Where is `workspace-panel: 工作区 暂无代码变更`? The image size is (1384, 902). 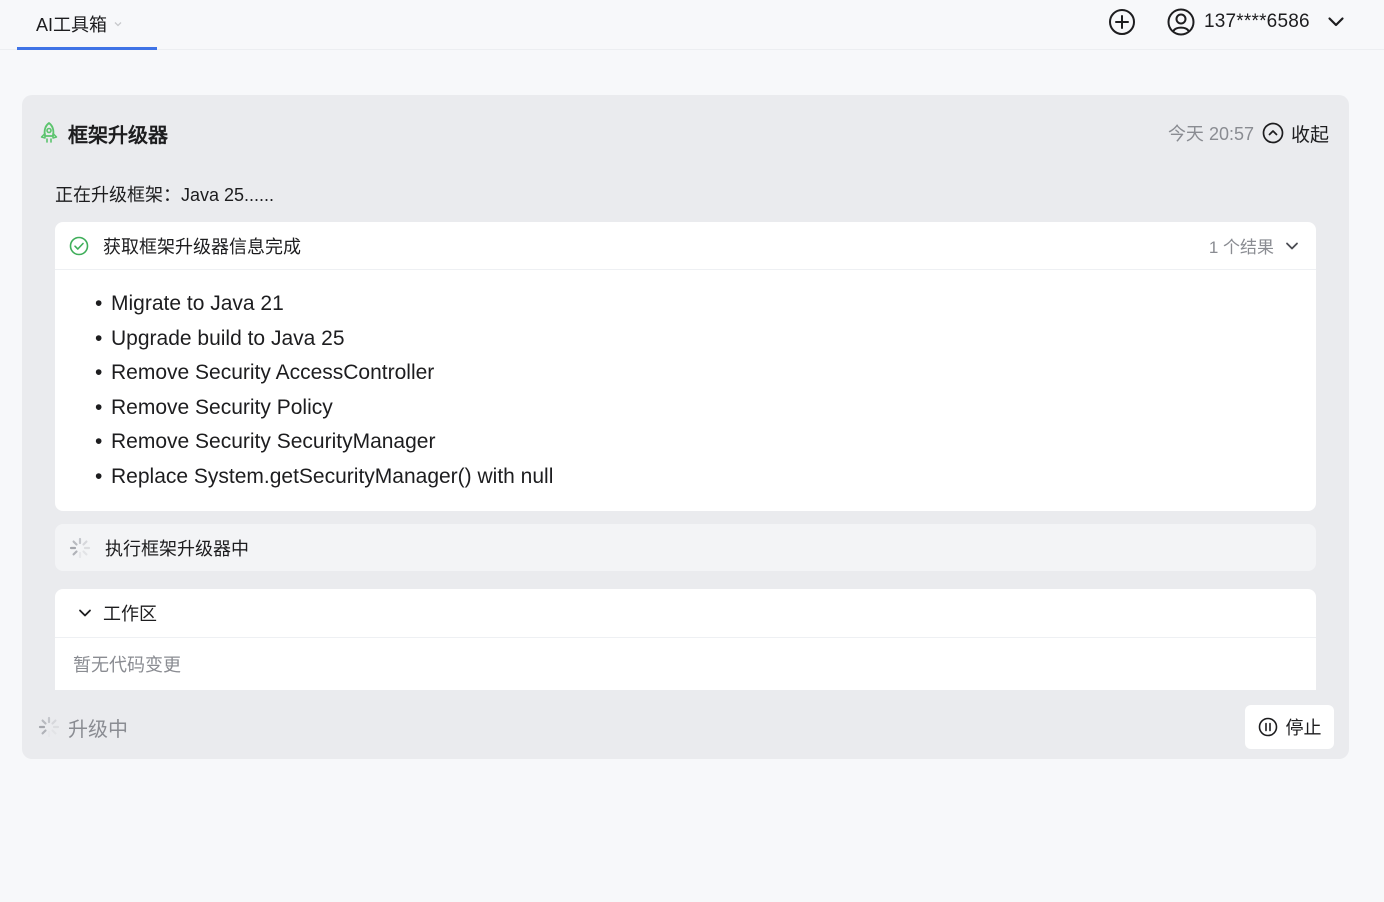 workspace-panel: 工作区 暂无代码变更 is located at coordinates (685, 639).